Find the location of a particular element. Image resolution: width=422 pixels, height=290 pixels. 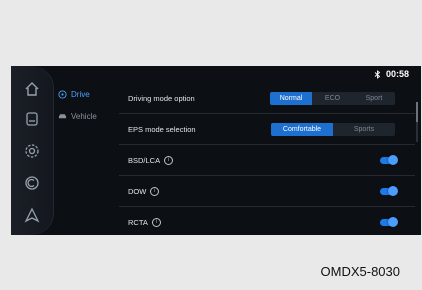

sub-nav-drive: Drive is located at coordinates (74, 94).